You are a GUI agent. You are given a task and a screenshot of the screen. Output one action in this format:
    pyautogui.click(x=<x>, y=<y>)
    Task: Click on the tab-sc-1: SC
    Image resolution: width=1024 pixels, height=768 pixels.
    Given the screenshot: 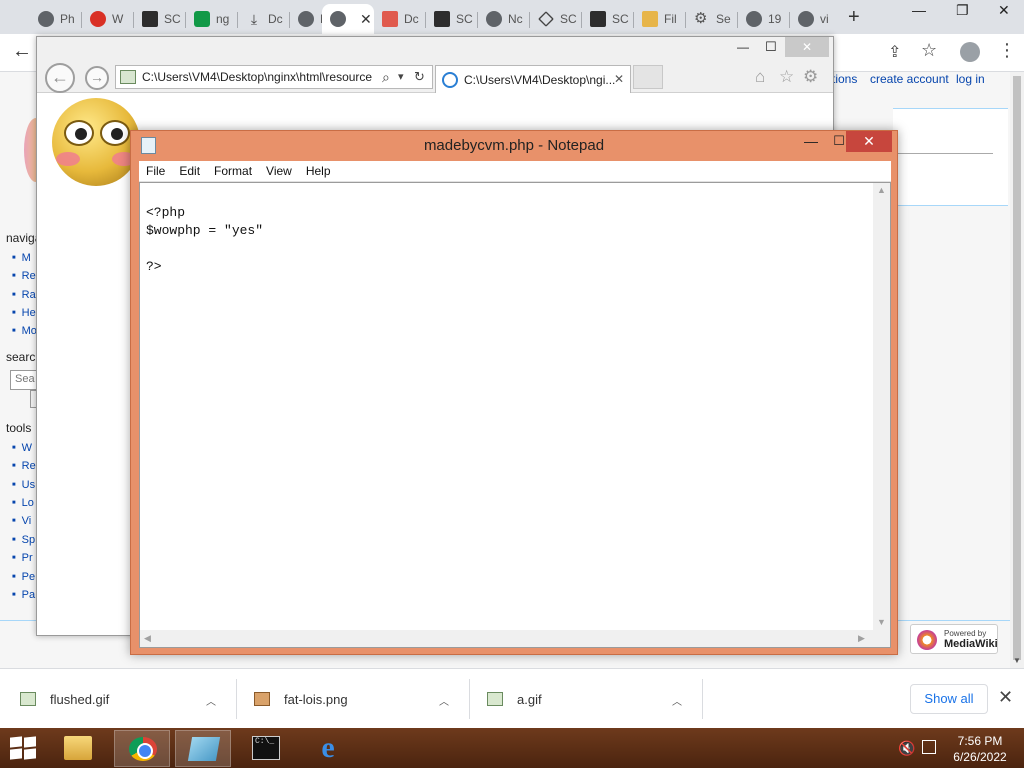 What is the action you would take?
    pyautogui.click(x=160, y=19)
    